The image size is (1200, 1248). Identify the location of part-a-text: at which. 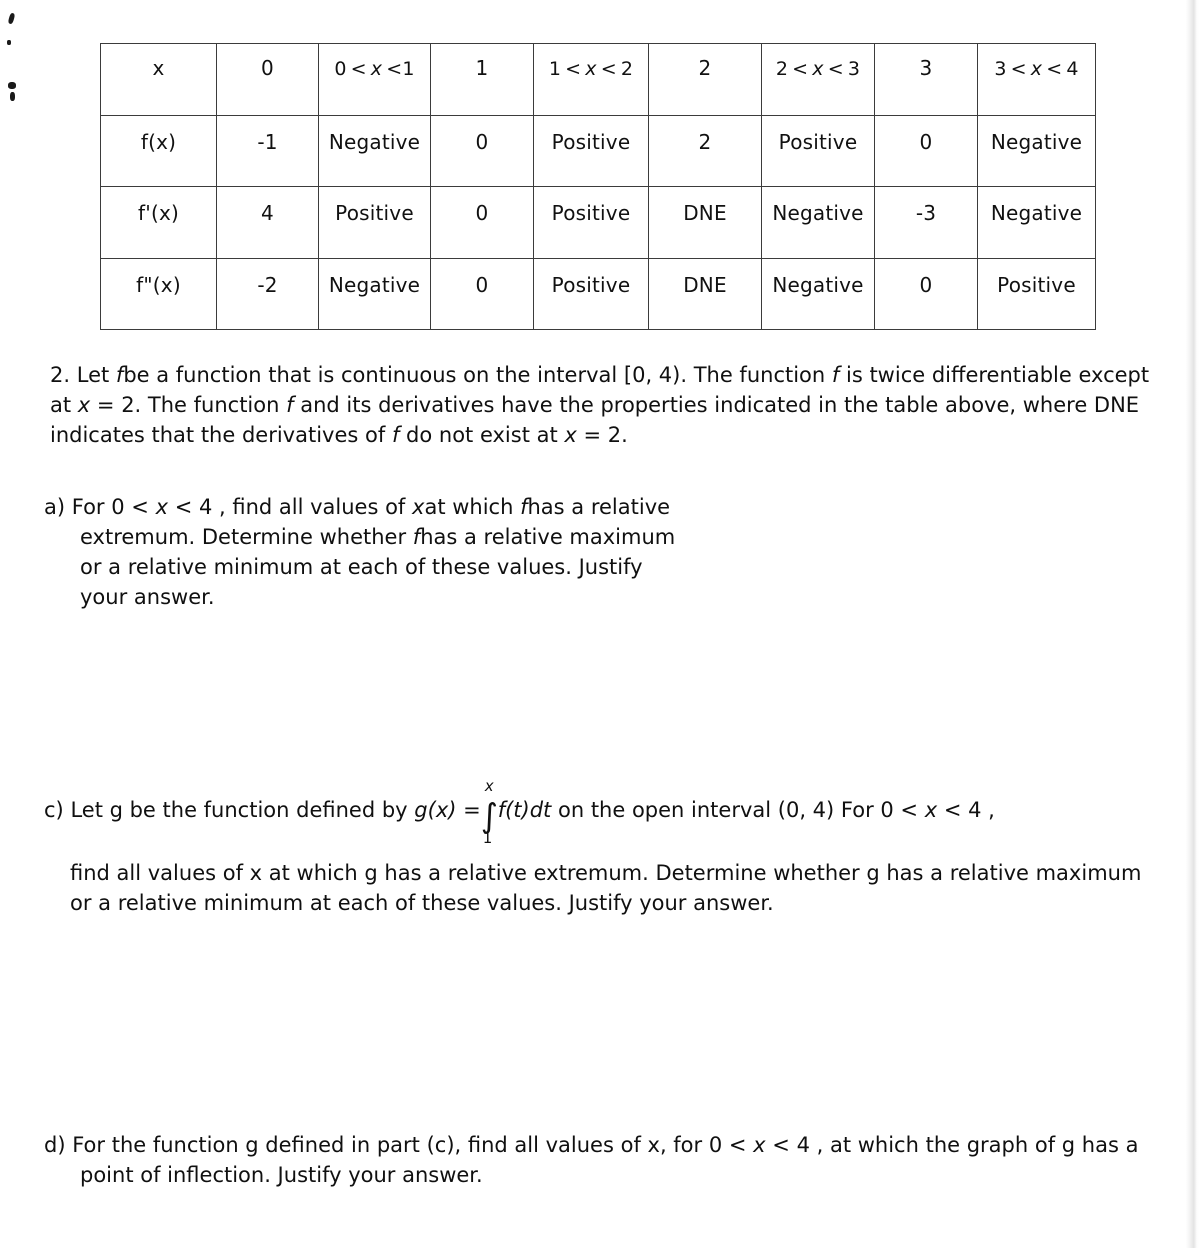
(469, 507).